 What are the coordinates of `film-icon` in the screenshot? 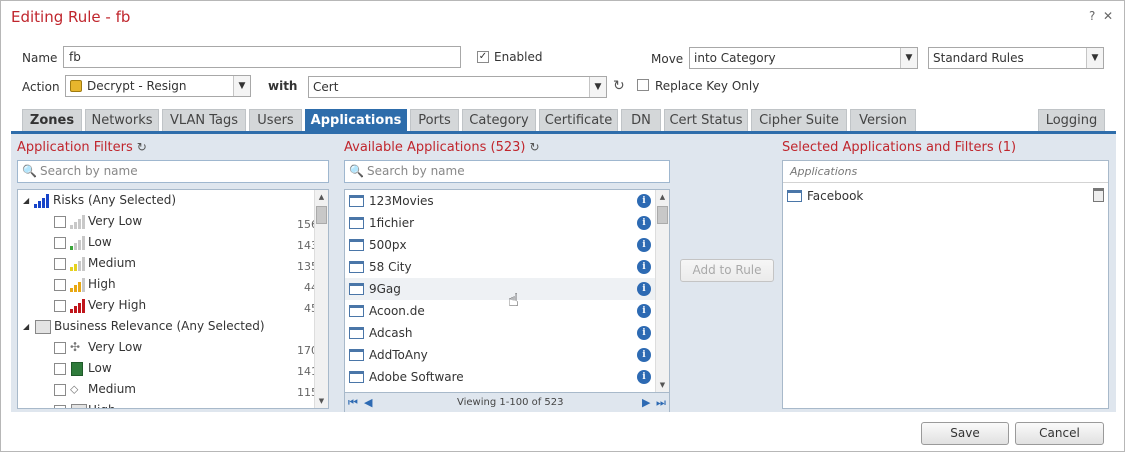 It's located at (77, 369).